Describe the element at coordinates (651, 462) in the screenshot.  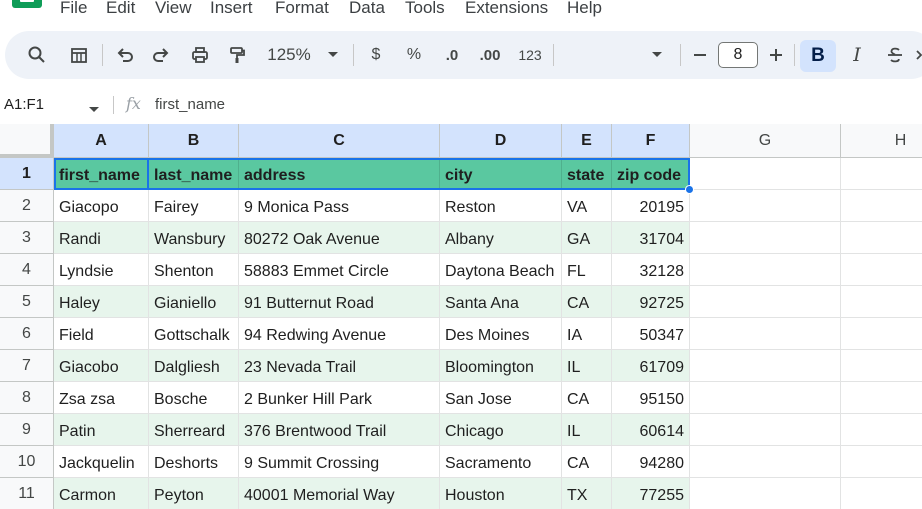
I see `cell: 94280` at that location.